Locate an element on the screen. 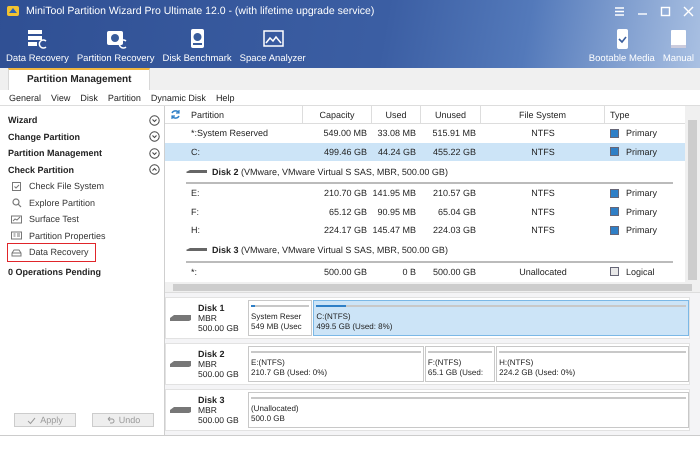 This screenshot has height=450, width=700. disk-name: Disk 2 is located at coordinates (212, 354).